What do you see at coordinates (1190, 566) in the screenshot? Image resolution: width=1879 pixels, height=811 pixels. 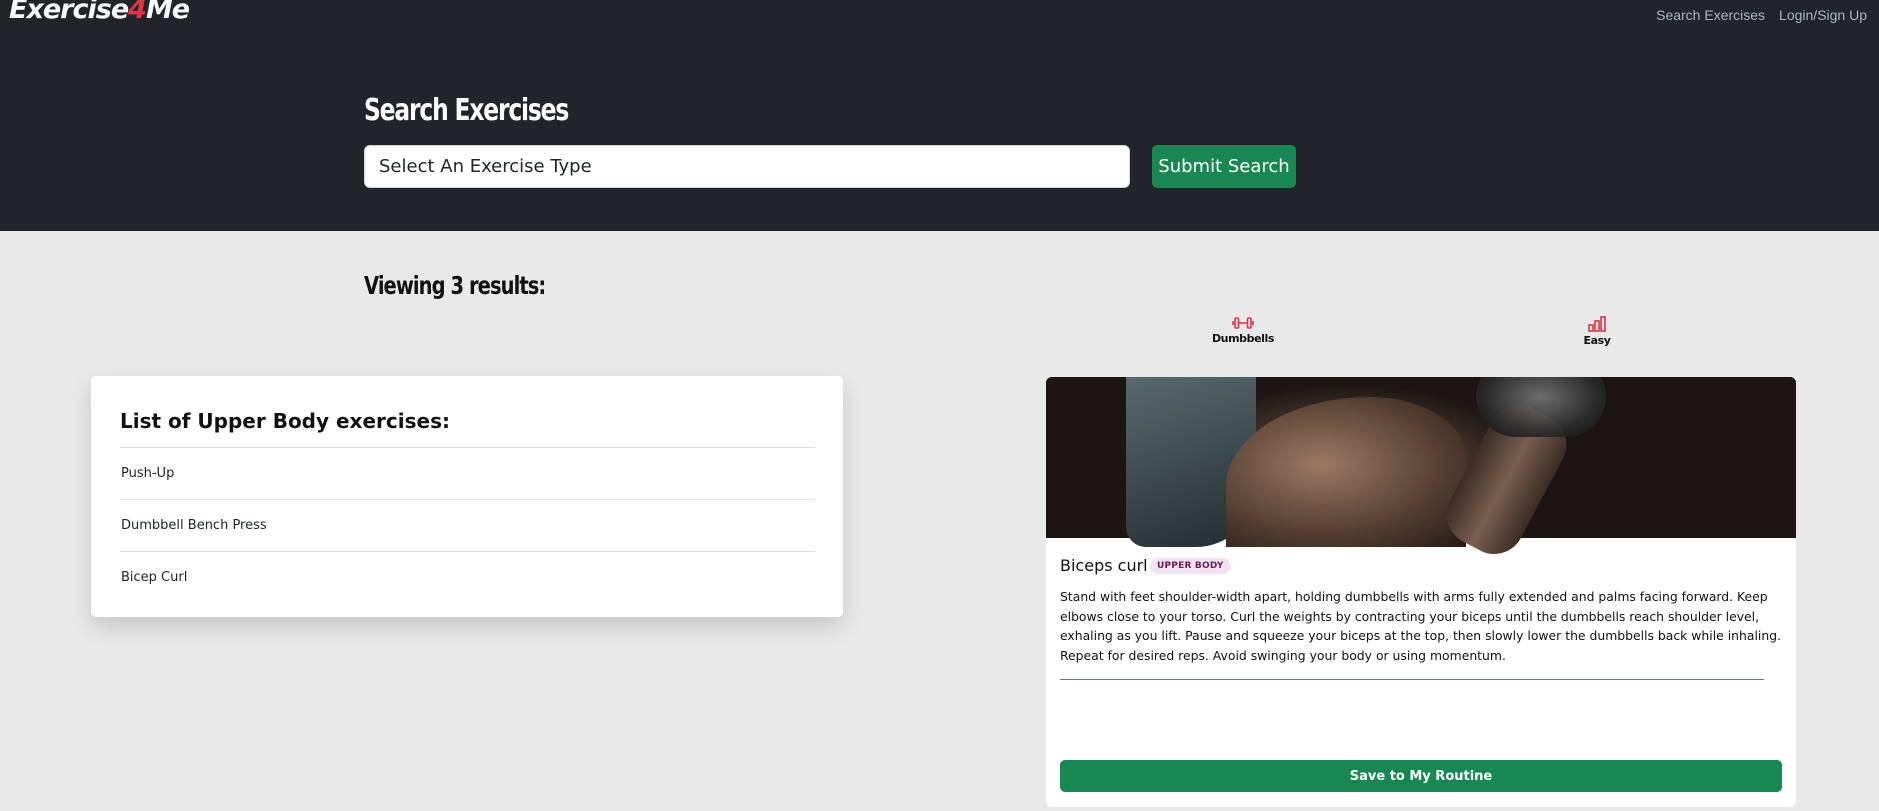 I see `category-badge: UPPER BODY` at bounding box center [1190, 566].